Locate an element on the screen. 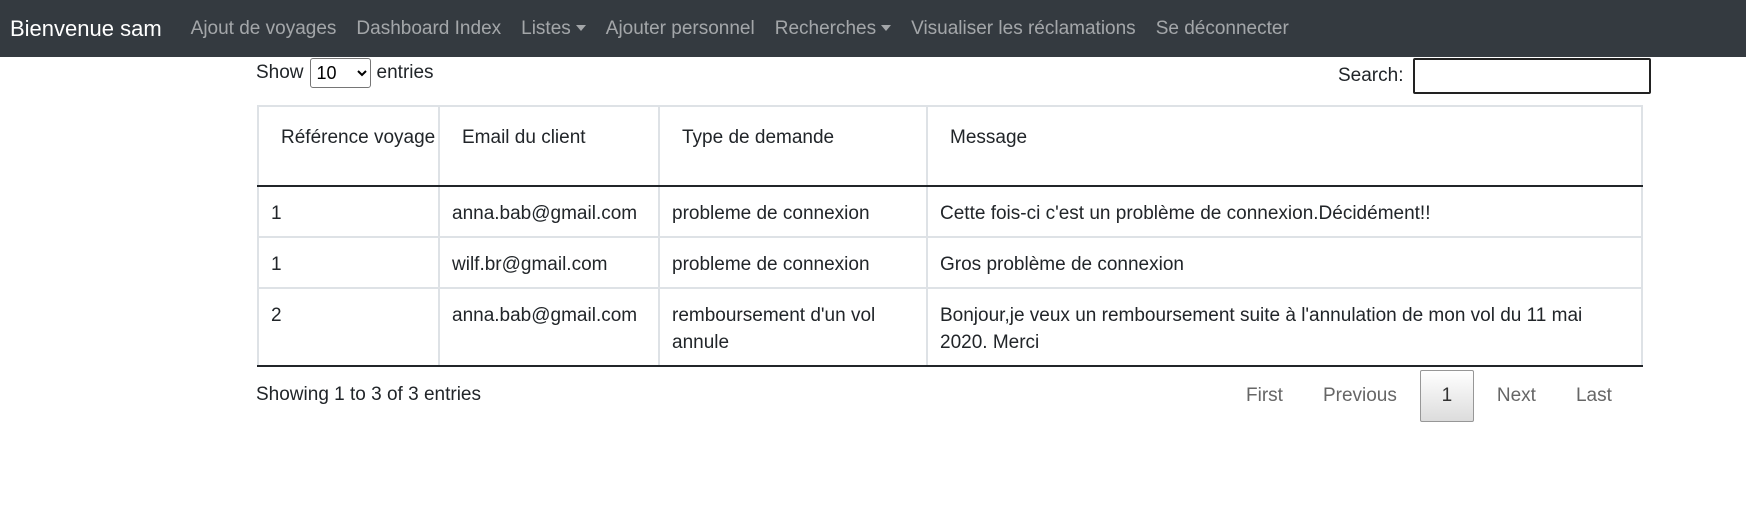  nav-link-label: Visualiser les réclamations is located at coordinates (1023, 28).